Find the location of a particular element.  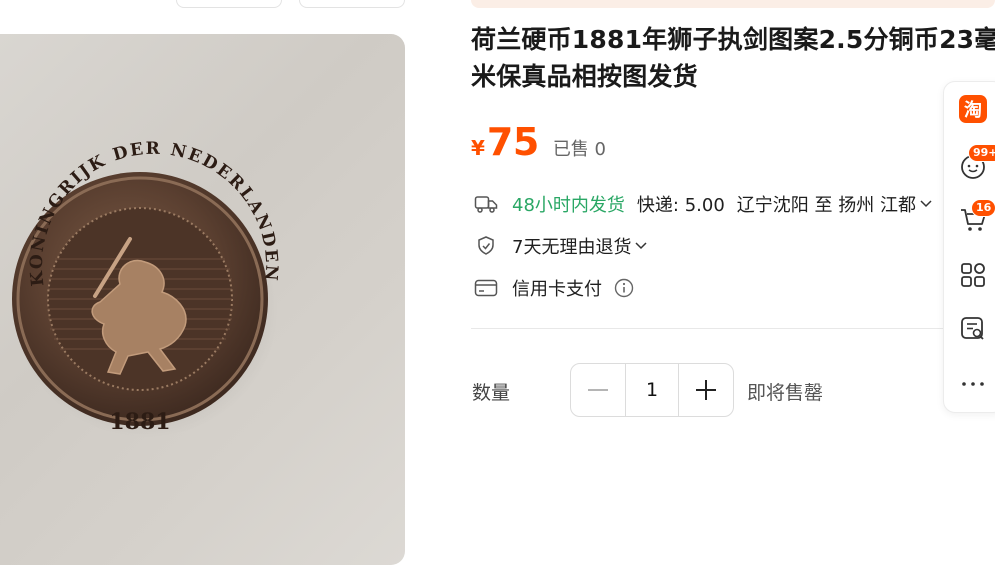

sold-count: 已售 0 is located at coordinates (579, 149).